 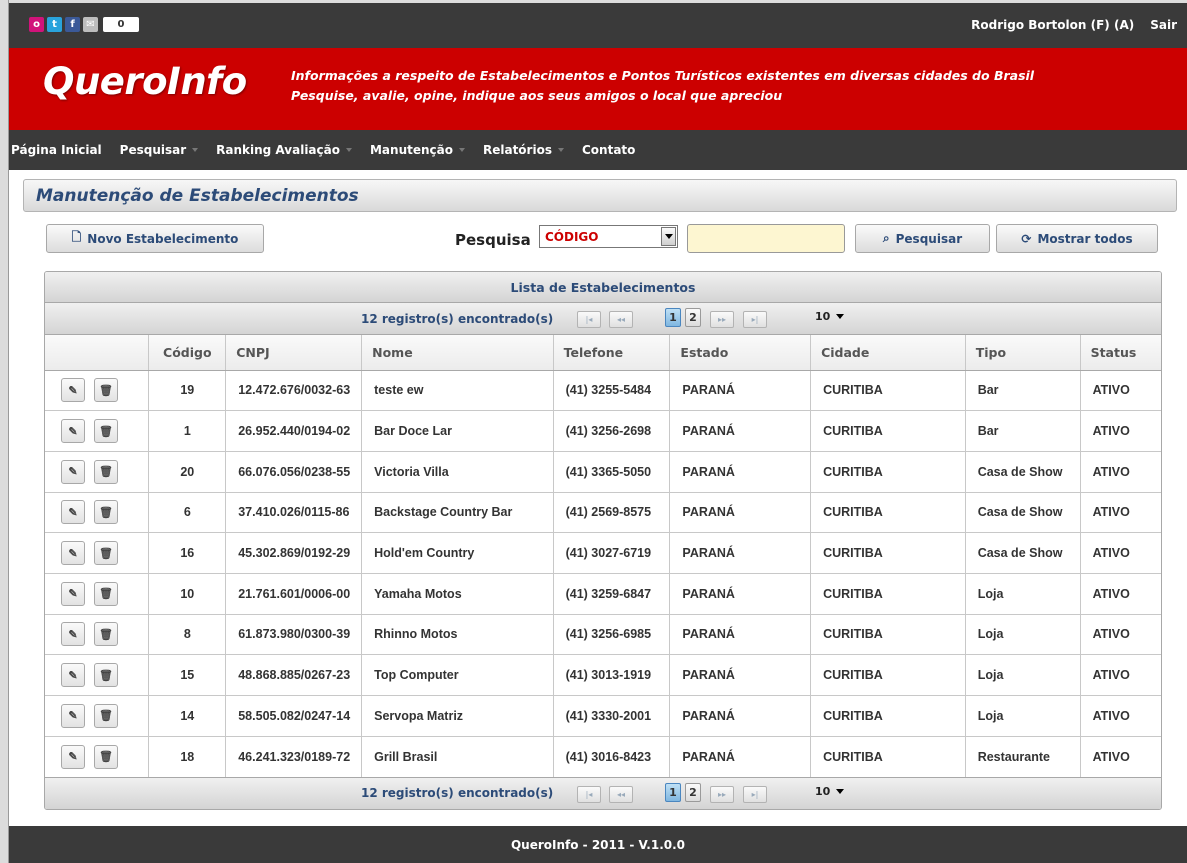 I want to click on cell-nome: Rhinno Motos, so click(x=457, y=635).